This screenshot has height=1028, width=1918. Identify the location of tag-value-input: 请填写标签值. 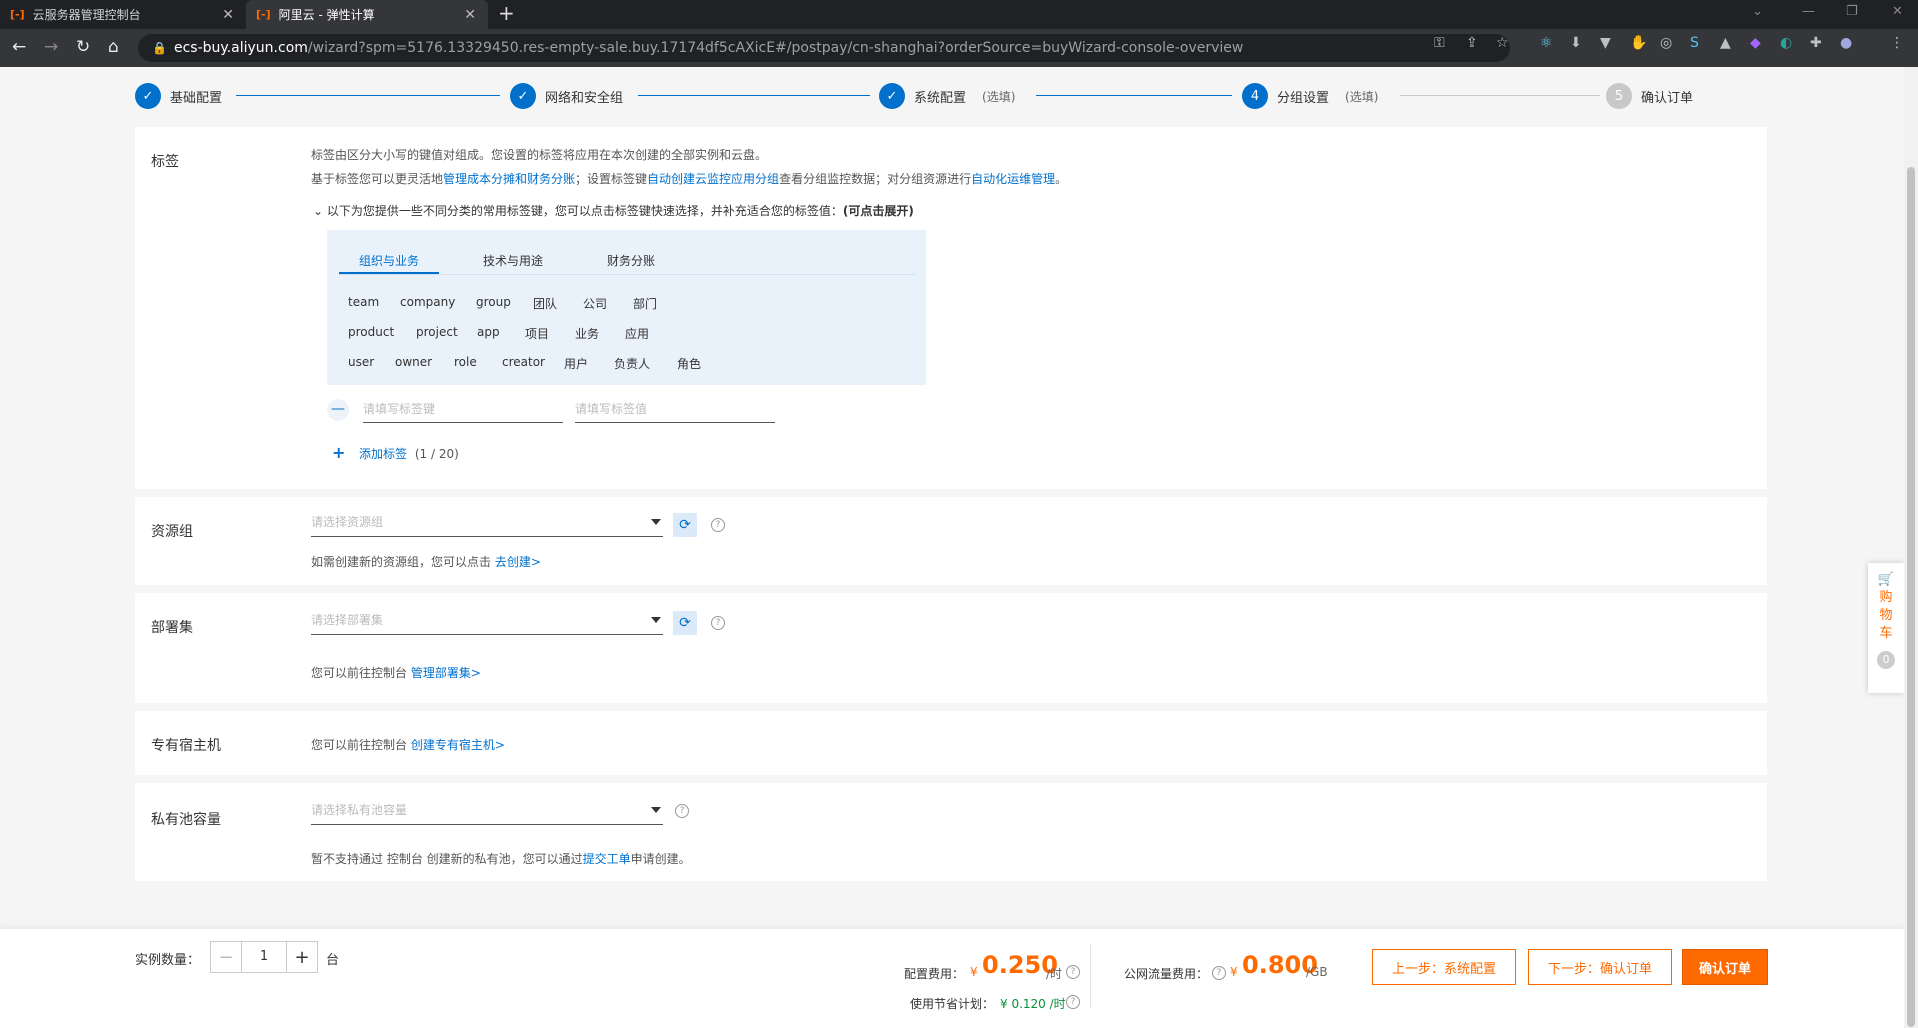
(675, 409).